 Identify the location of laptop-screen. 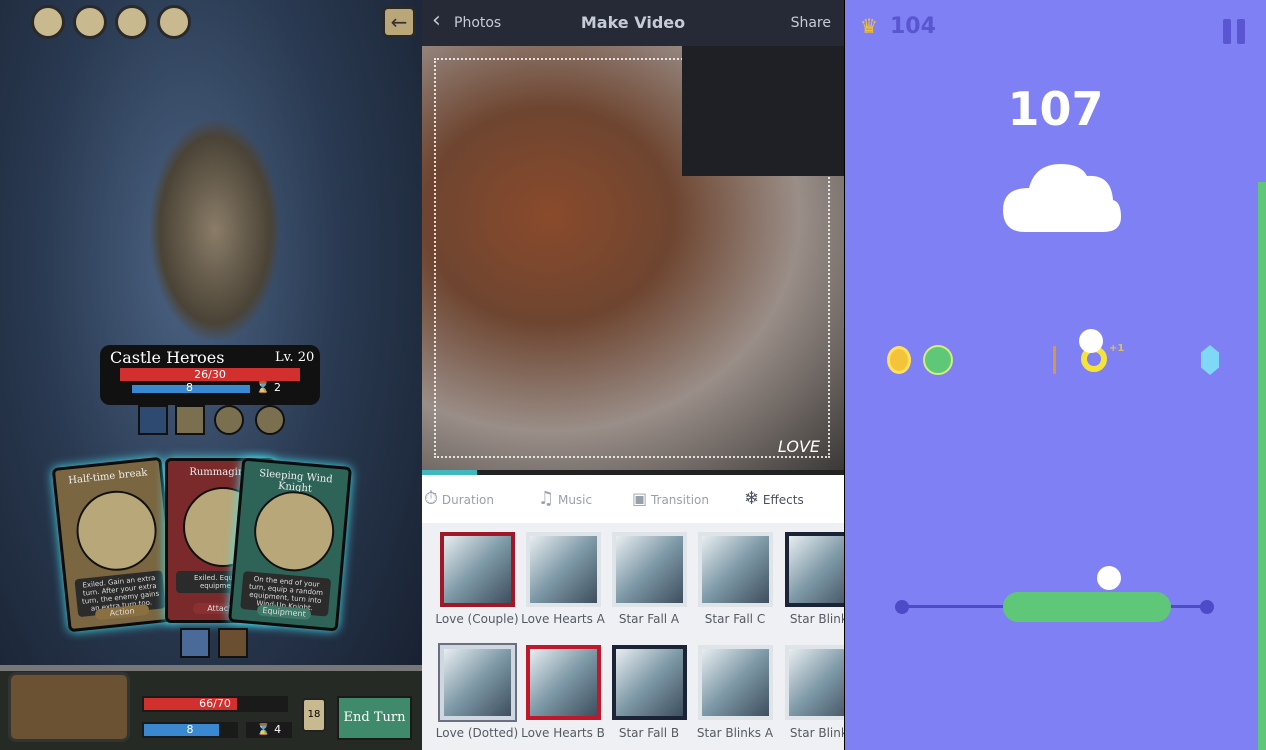
(763, 111).